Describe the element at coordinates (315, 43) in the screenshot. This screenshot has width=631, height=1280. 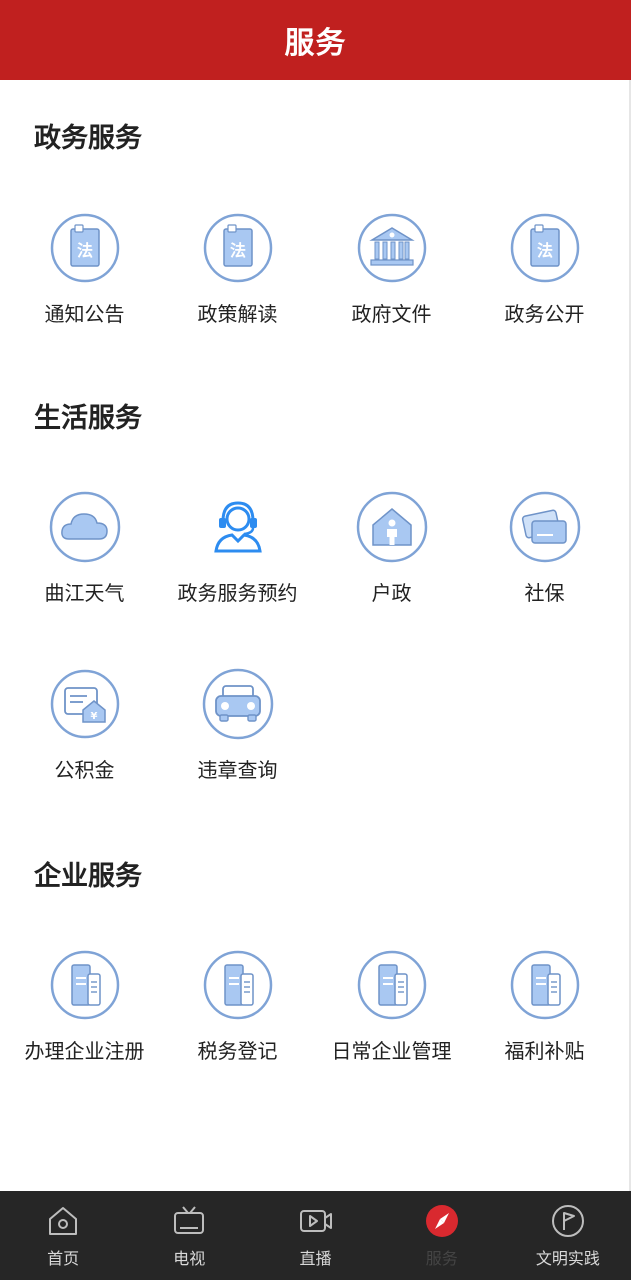
I see `page-title: 服务` at that location.